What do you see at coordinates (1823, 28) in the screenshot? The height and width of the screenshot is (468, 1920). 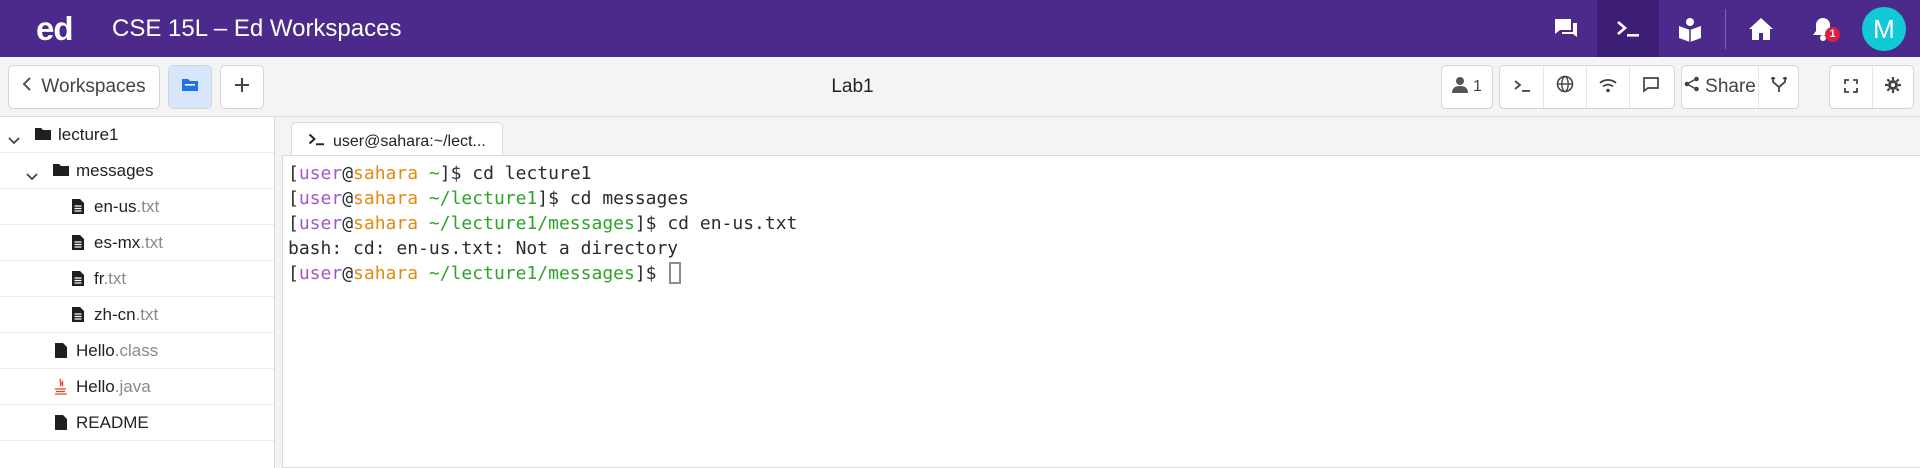 I see `notifications-button: 1` at bounding box center [1823, 28].